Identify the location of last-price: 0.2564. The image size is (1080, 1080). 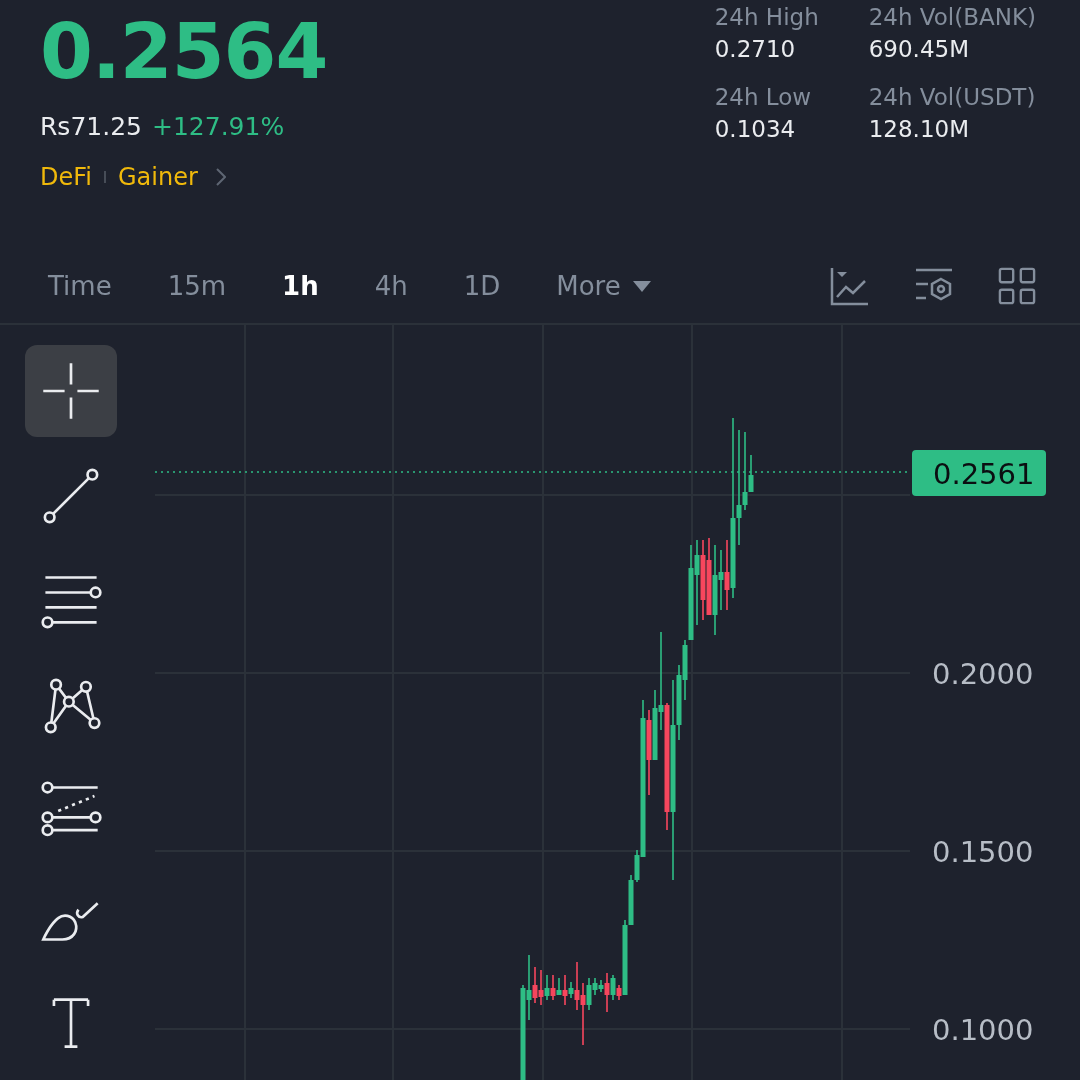
(184, 52).